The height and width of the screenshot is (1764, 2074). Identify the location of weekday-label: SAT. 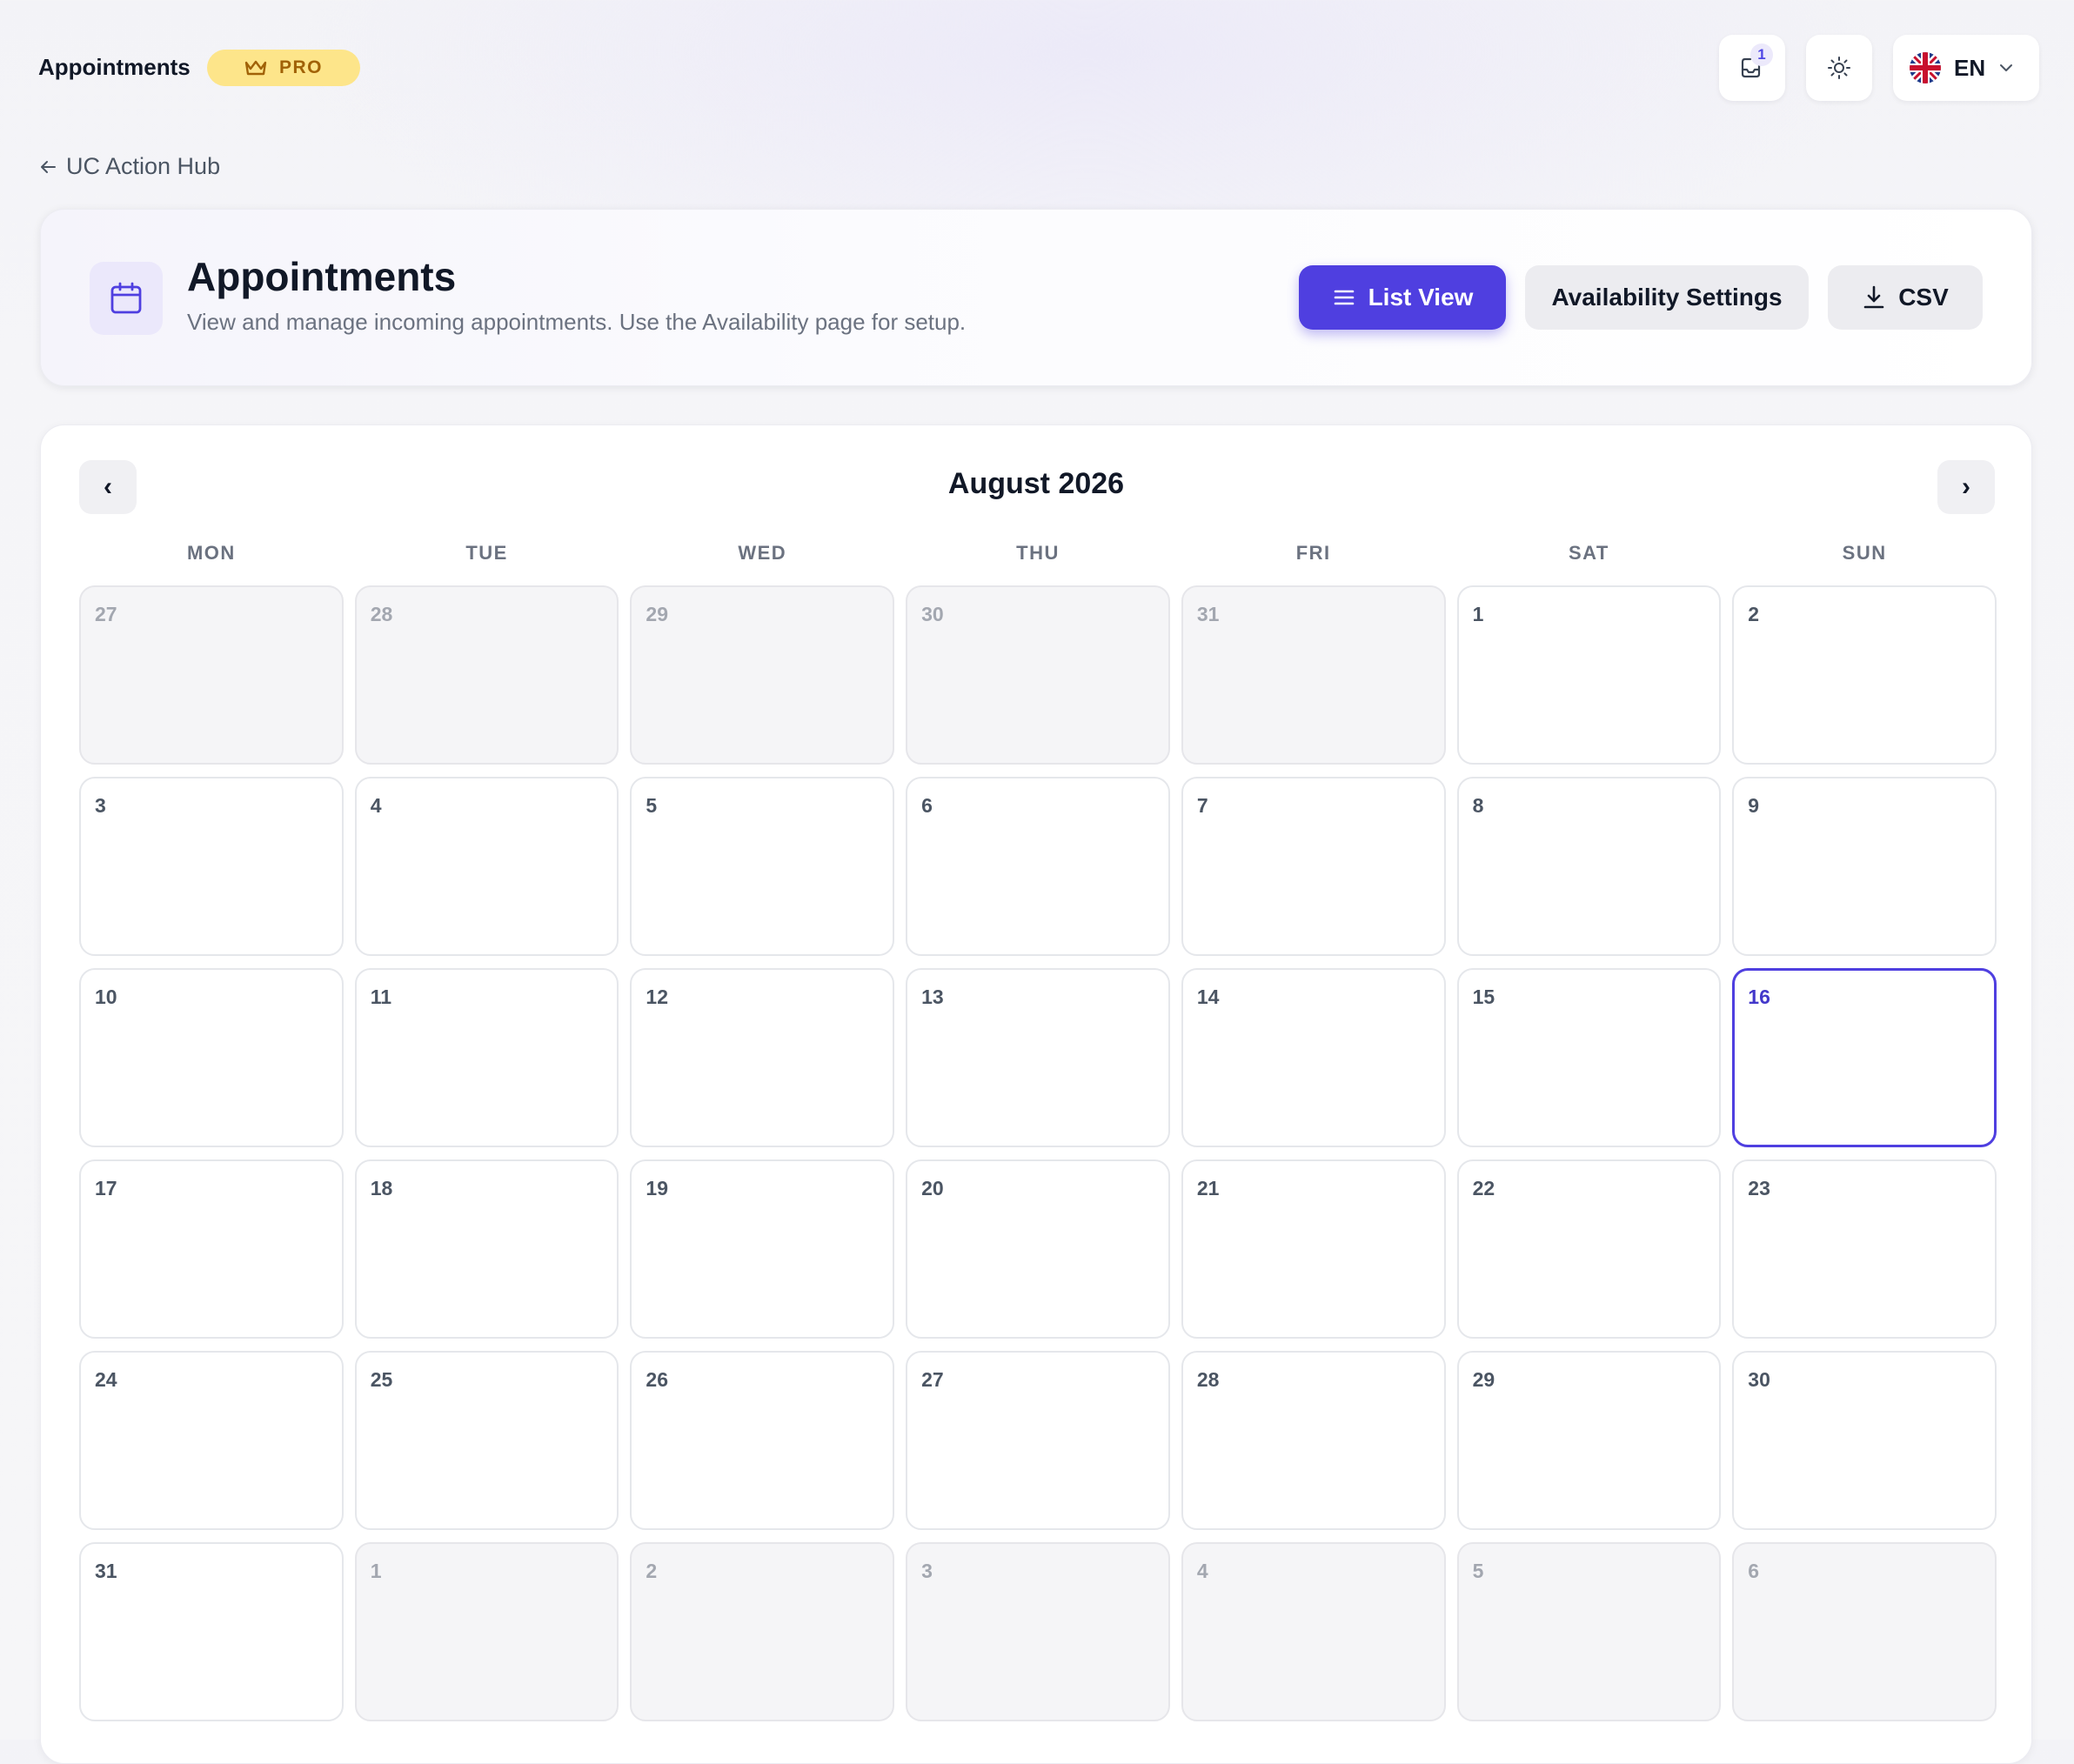
(1588, 553).